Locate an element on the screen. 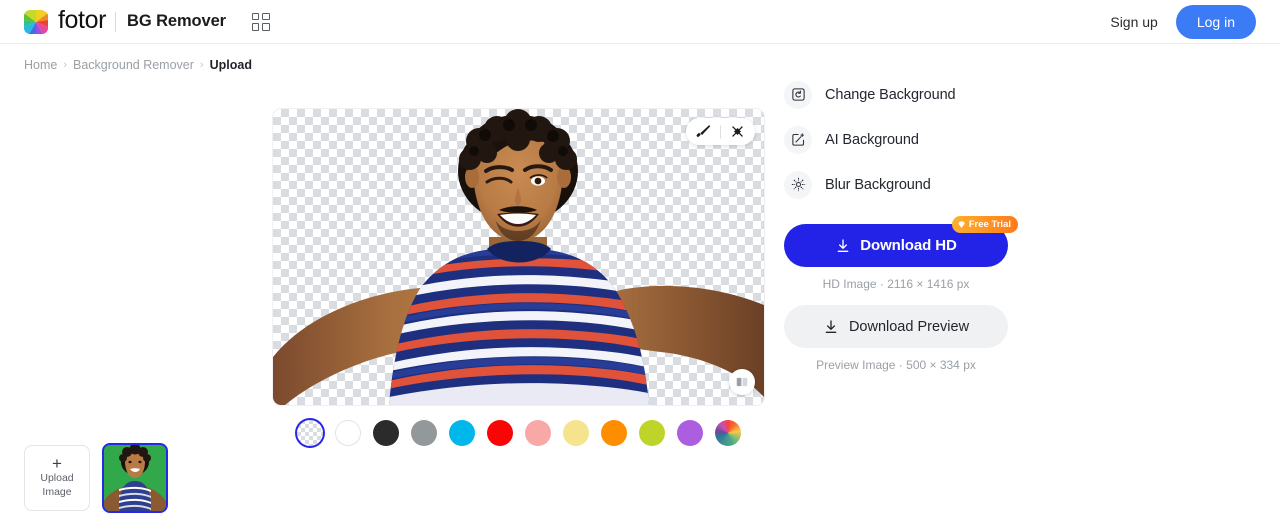 This screenshot has width=1280, height=526. option-ai-background: AI Background is located at coordinates (896, 139).